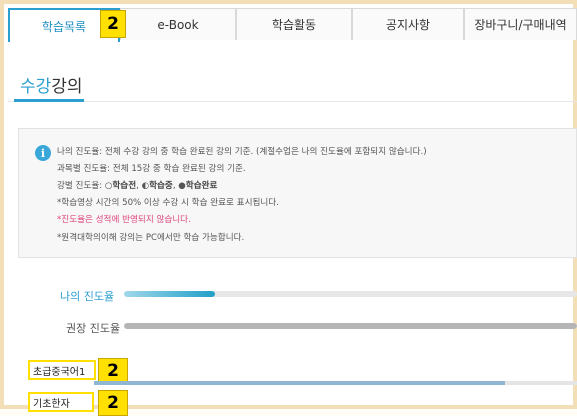 The image size is (577, 416). What do you see at coordinates (113, 24) in the screenshot?
I see `tab-count-badge: 2` at bounding box center [113, 24].